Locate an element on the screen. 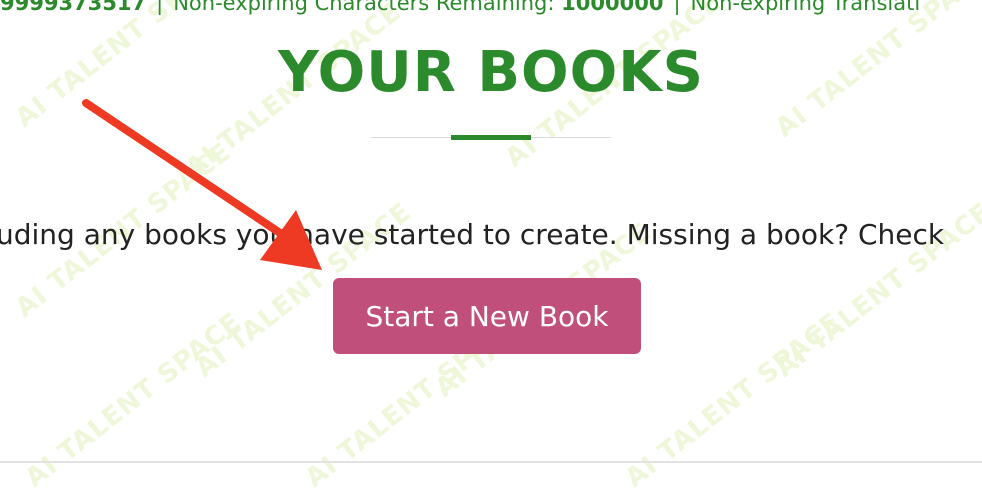  title-accent-bar is located at coordinates (491, 137).